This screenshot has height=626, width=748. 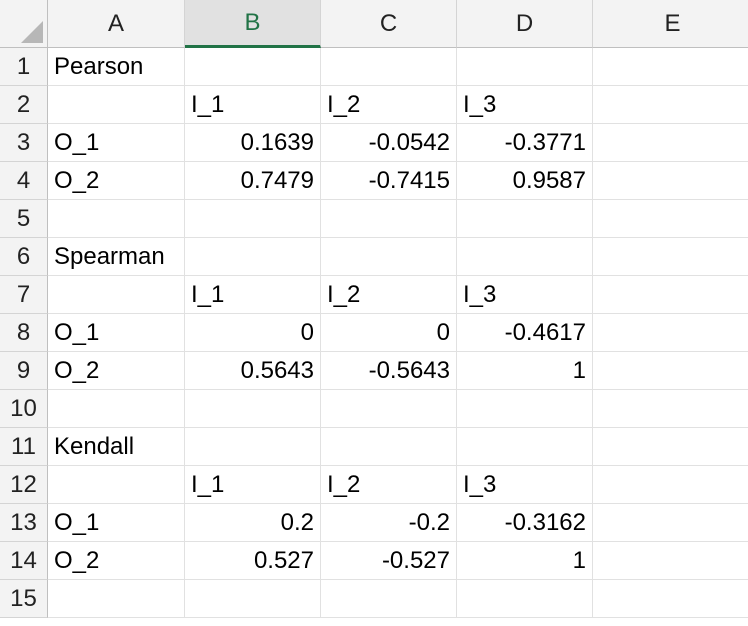 I want to click on cell-b6, so click(x=253, y=257).